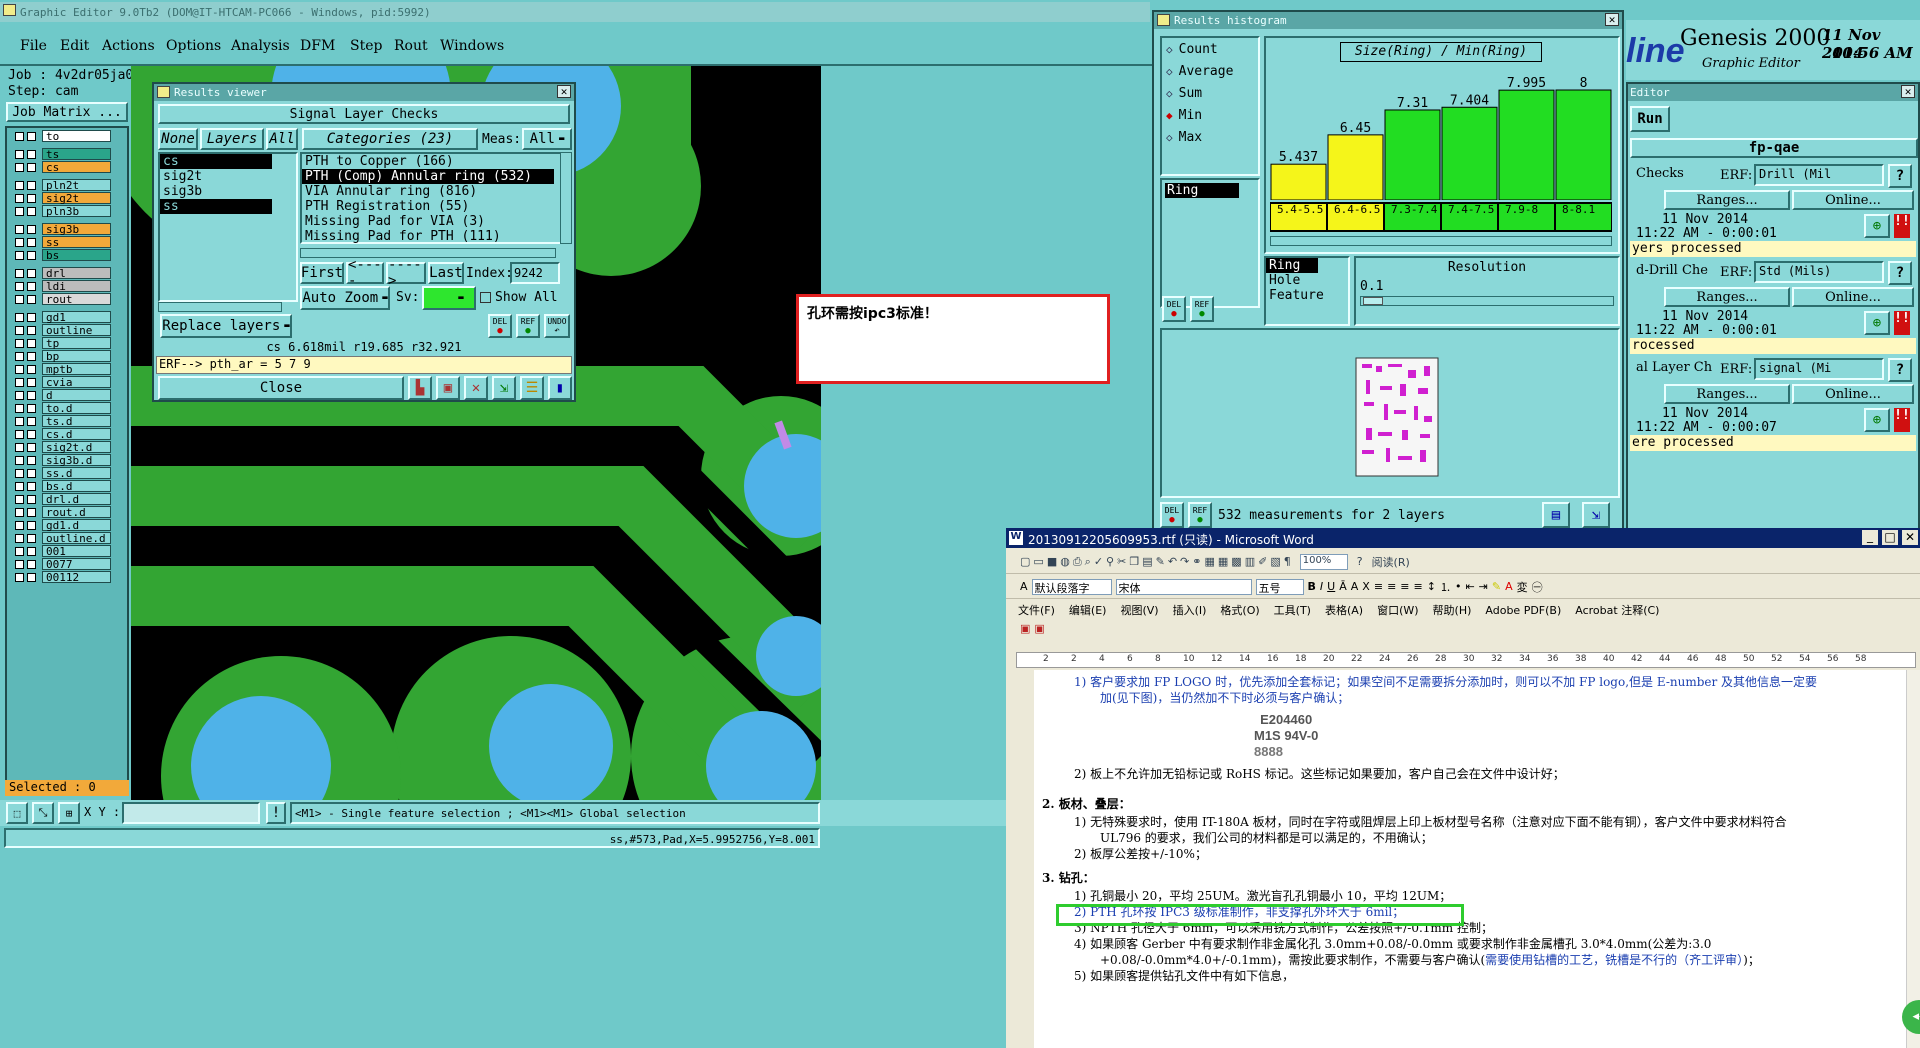  What do you see at coordinates (1890, 537) in the screenshot?
I see `maximize-icon: □` at bounding box center [1890, 537].